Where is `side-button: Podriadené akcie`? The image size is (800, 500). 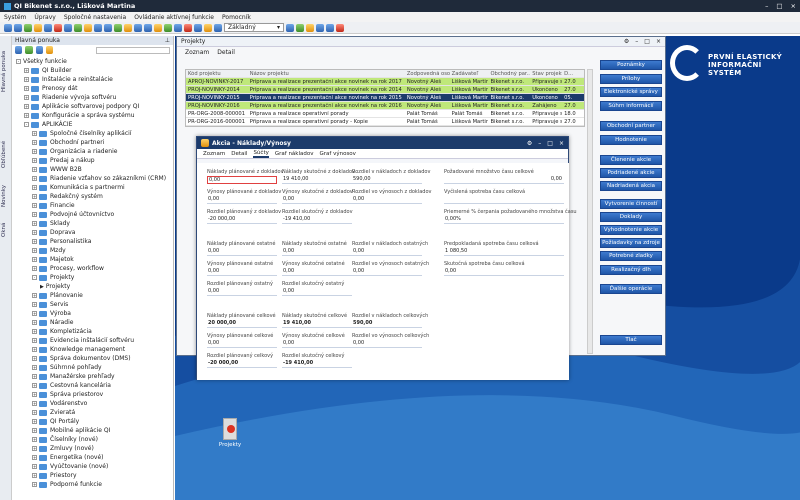 side-button: Podriadené akcie is located at coordinates (631, 173).